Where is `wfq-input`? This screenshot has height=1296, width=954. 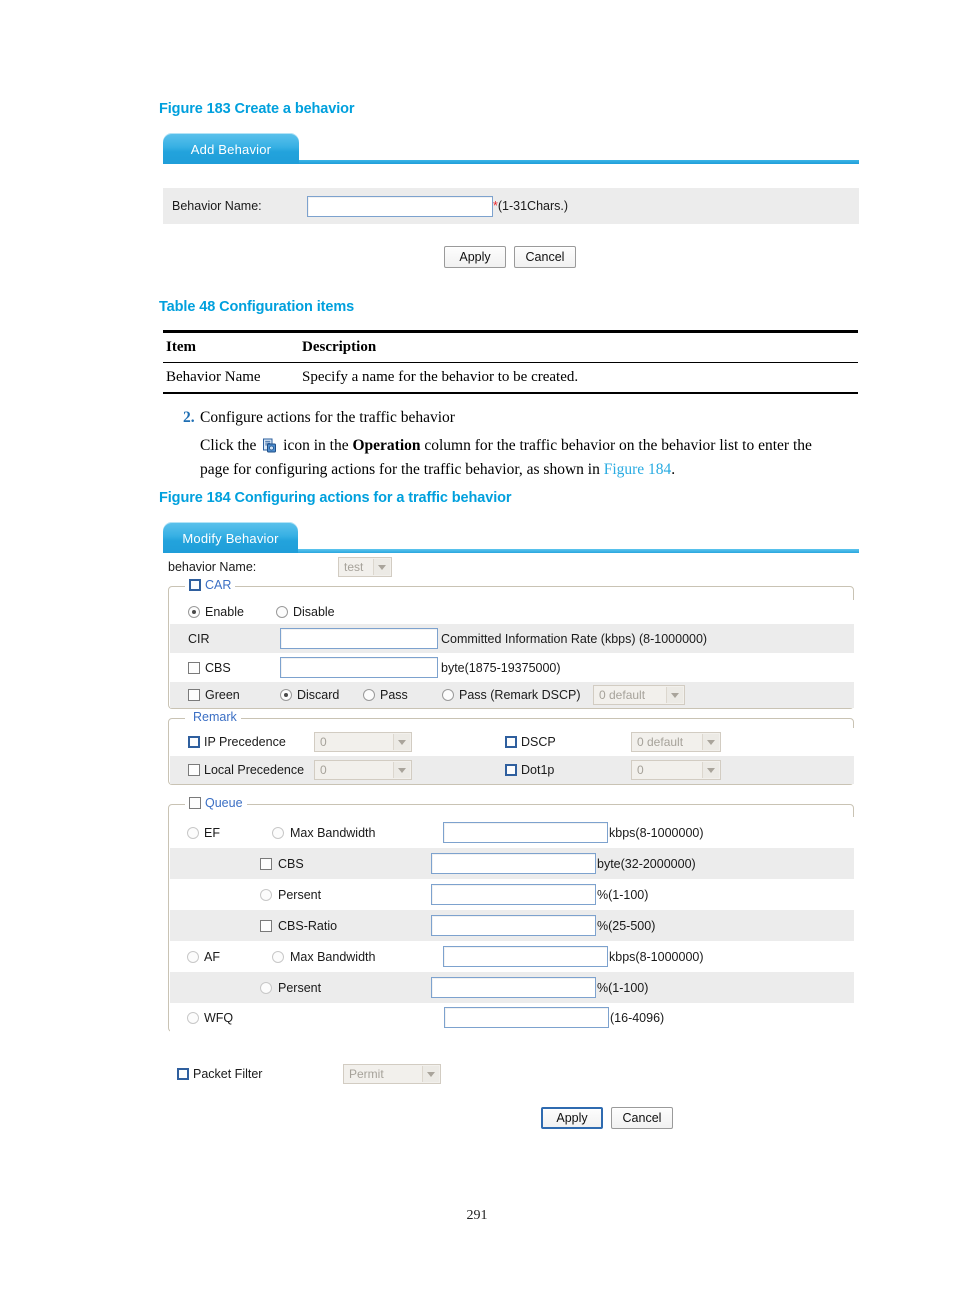 wfq-input is located at coordinates (526, 1017).